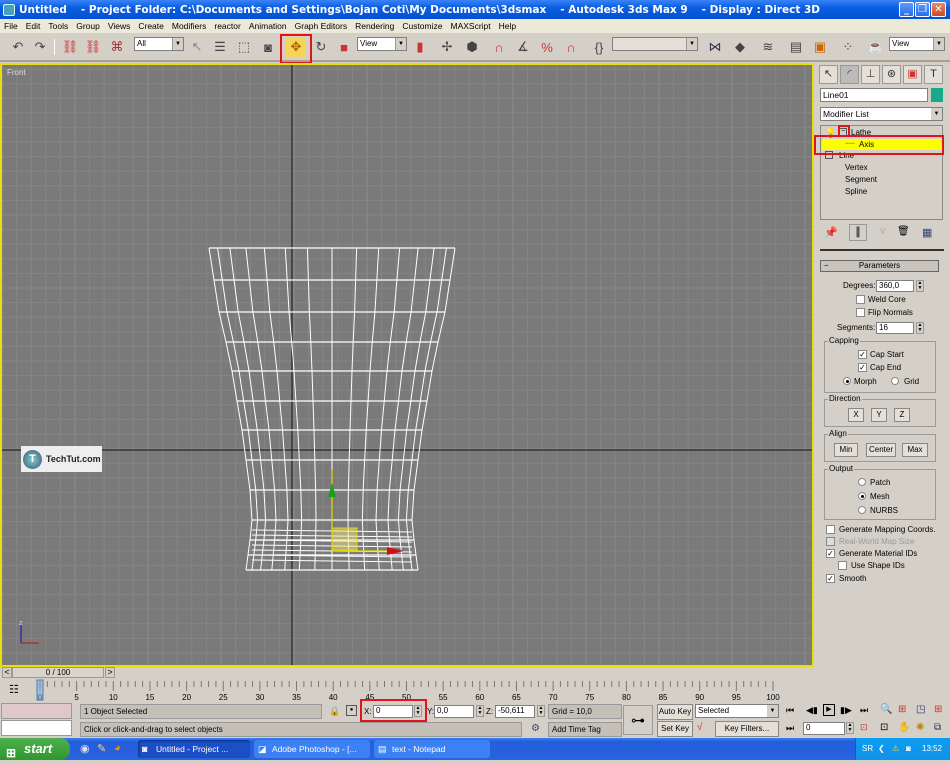 This screenshot has width=950, height=764. I want to click on default-tangents-icon: √, so click(700, 727).